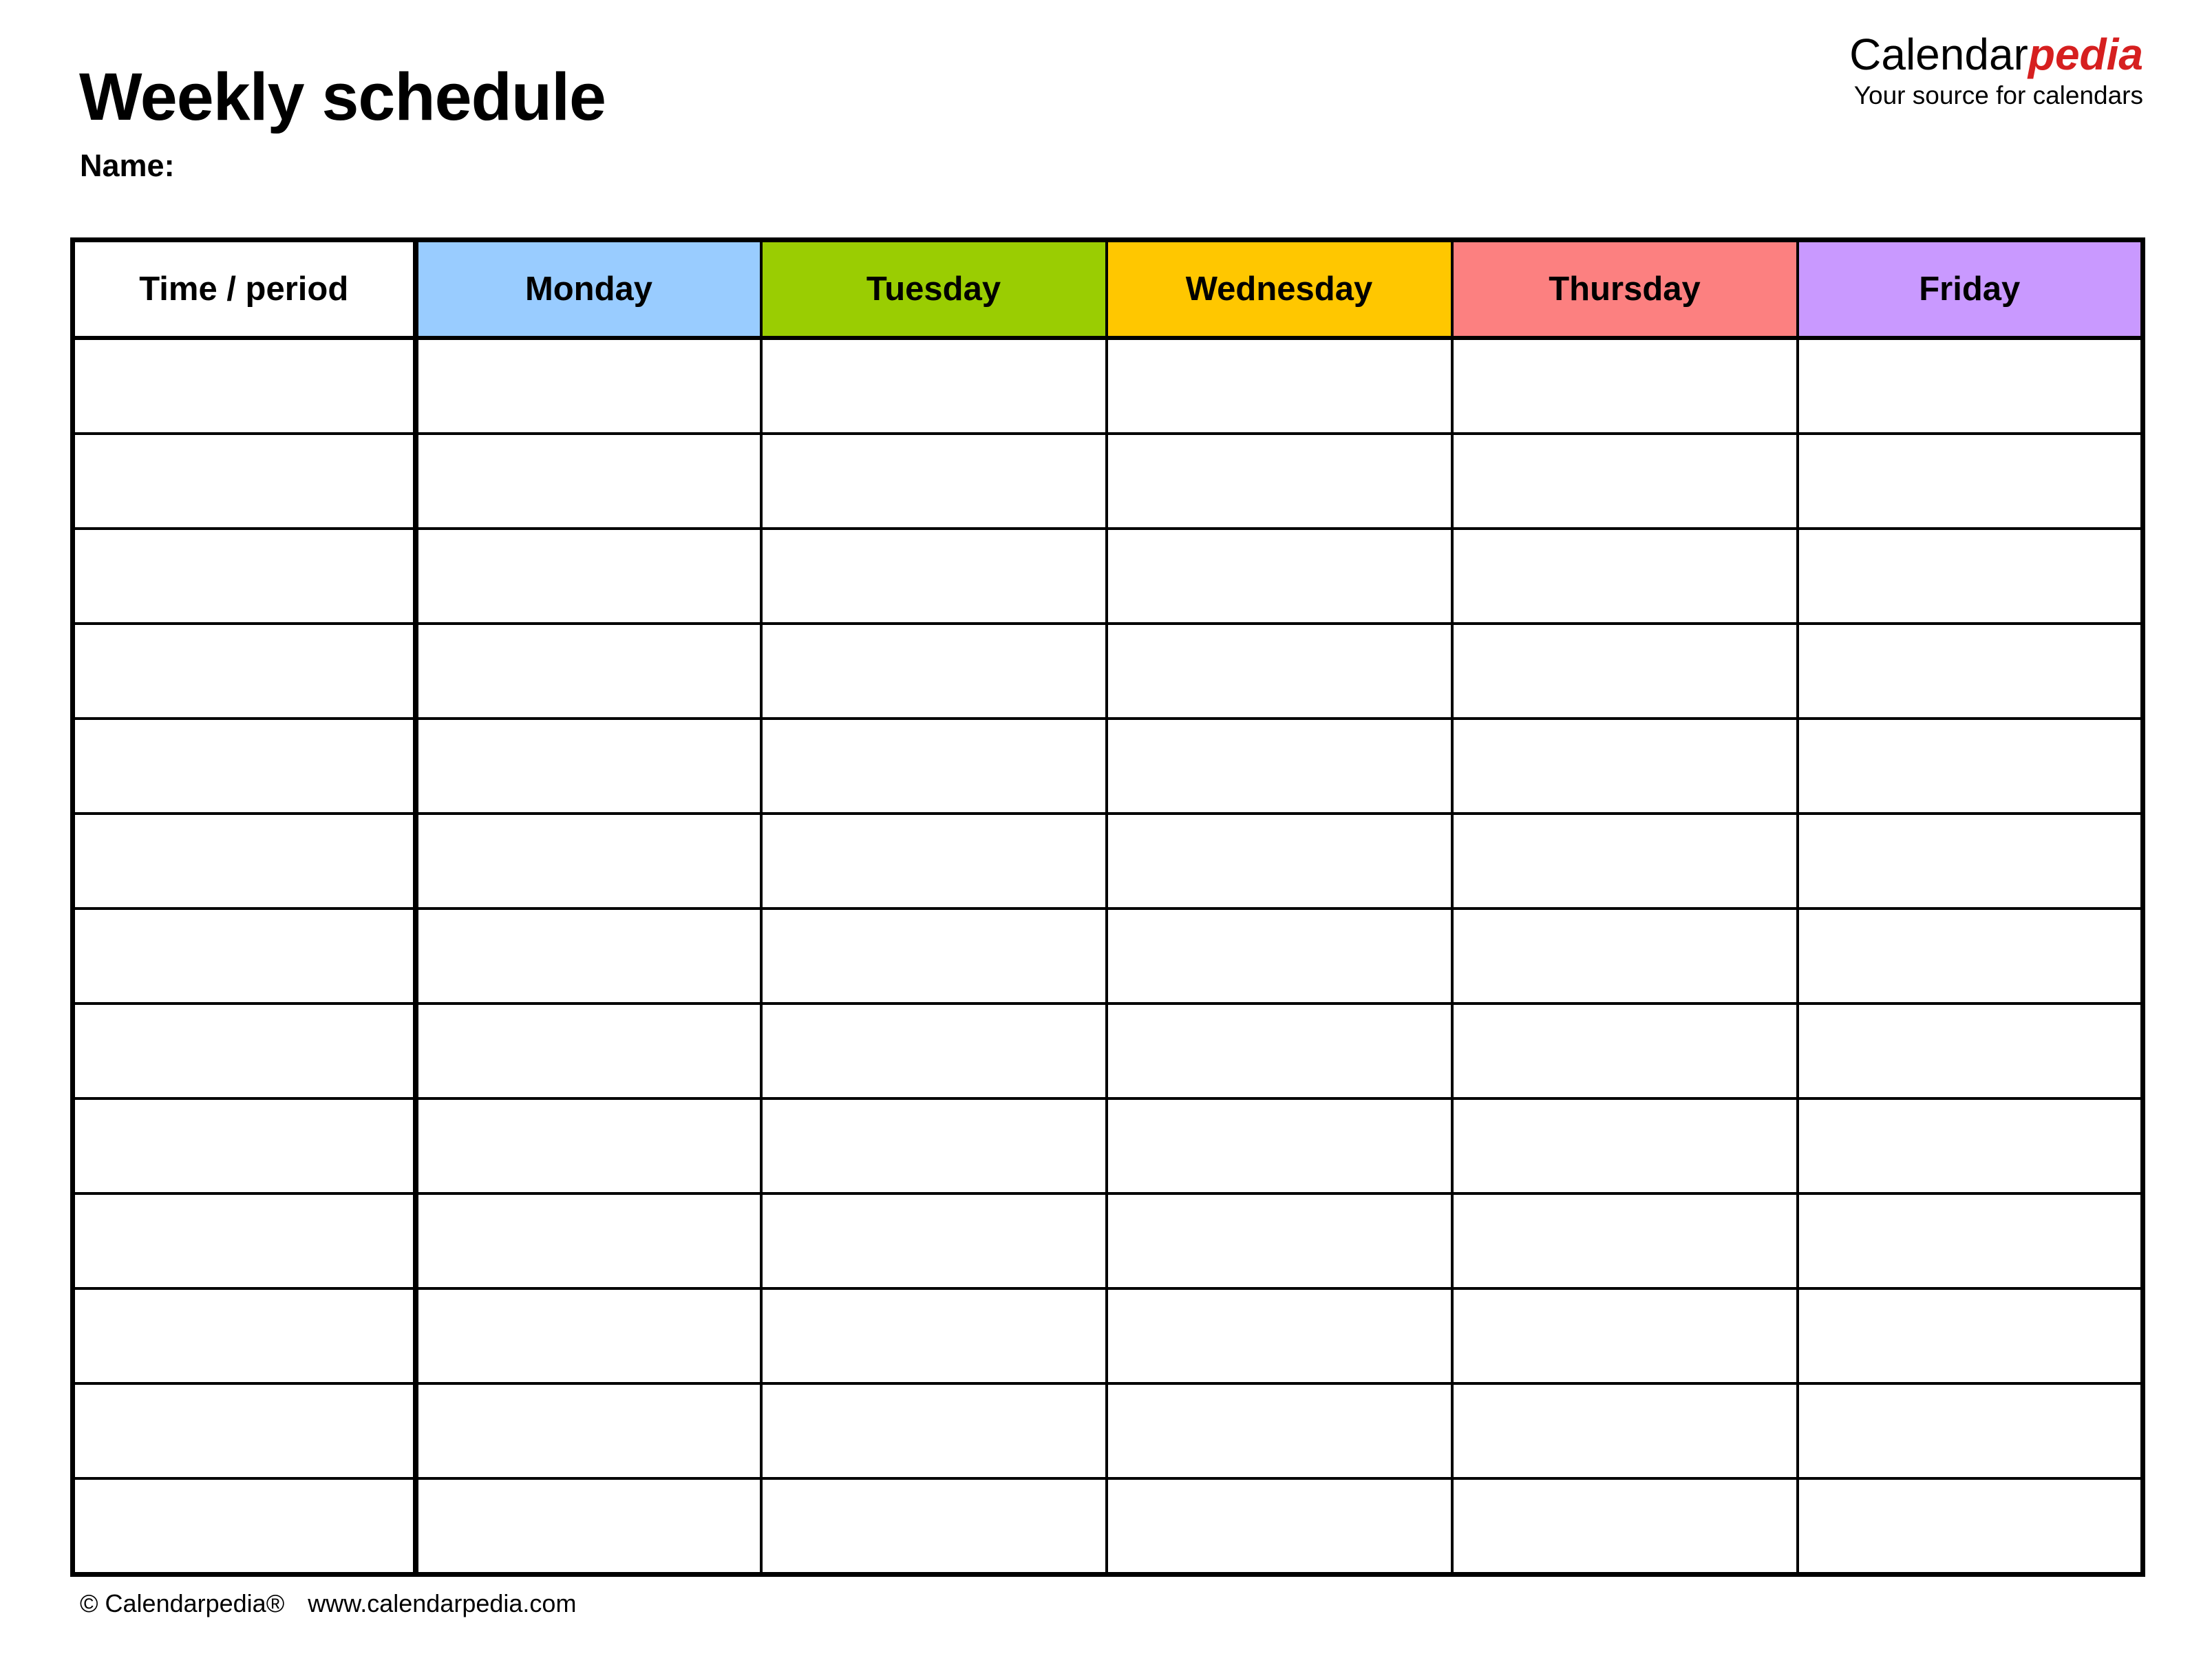  Describe the element at coordinates (587, 289) in the screenshot. I see `column-header-monday: Monday` at that location.